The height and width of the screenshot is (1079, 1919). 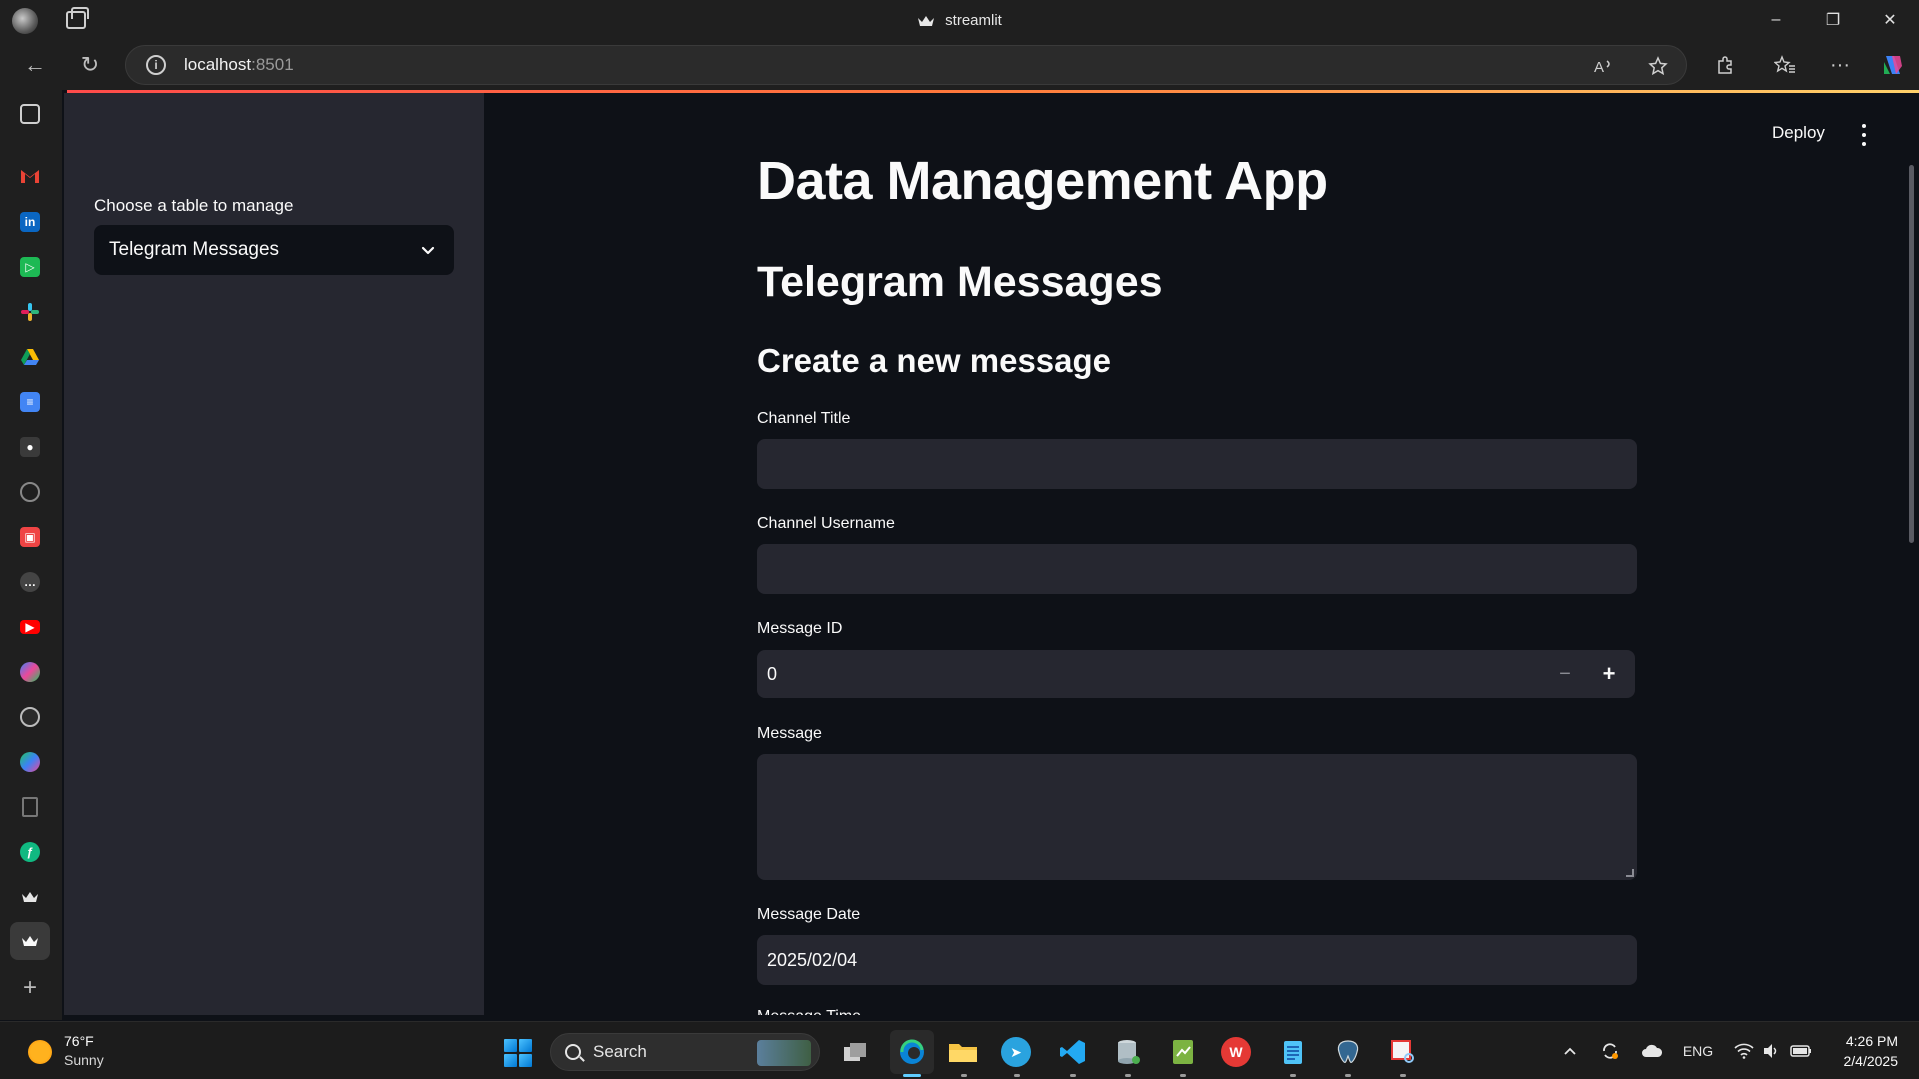 What do you see at coordinates (809, 914) in the screenshot?
I see `message-date-label: Message Date` at bounding box center [809, 914].